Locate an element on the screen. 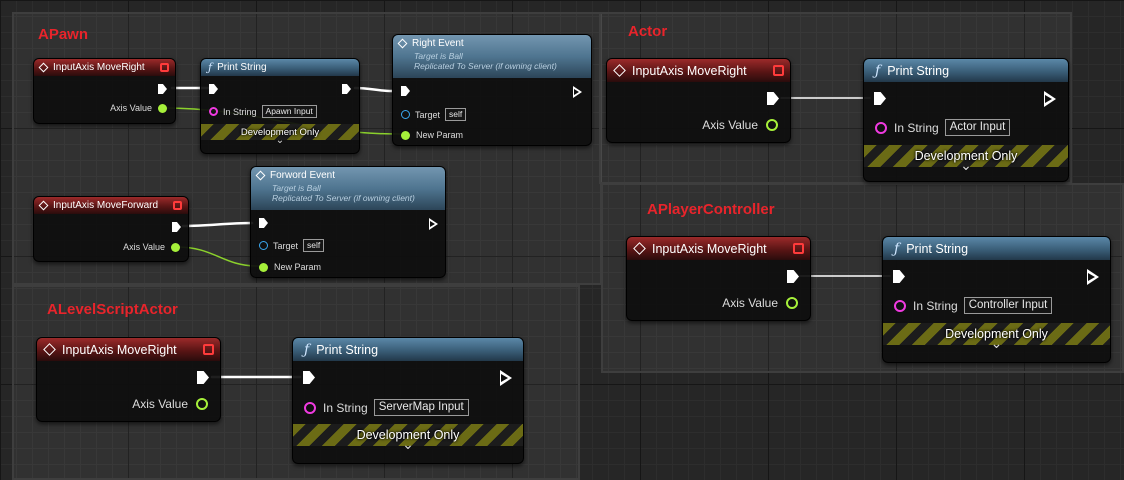  new-param-label: New Param is located at coordinates (440, 135).